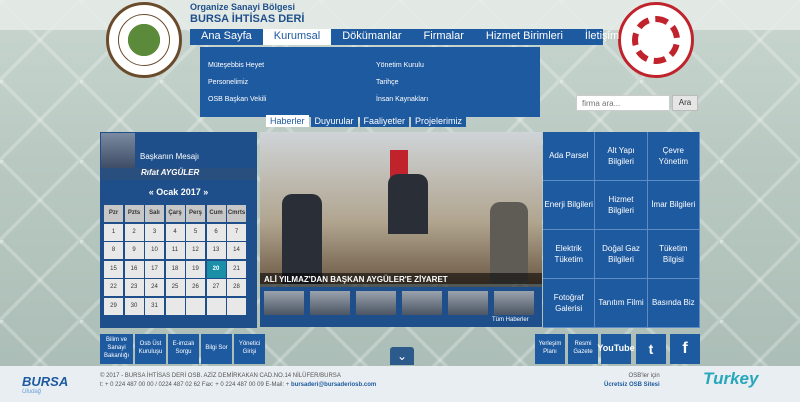  I want to click on calendar-day: 19, so click(195, 269).